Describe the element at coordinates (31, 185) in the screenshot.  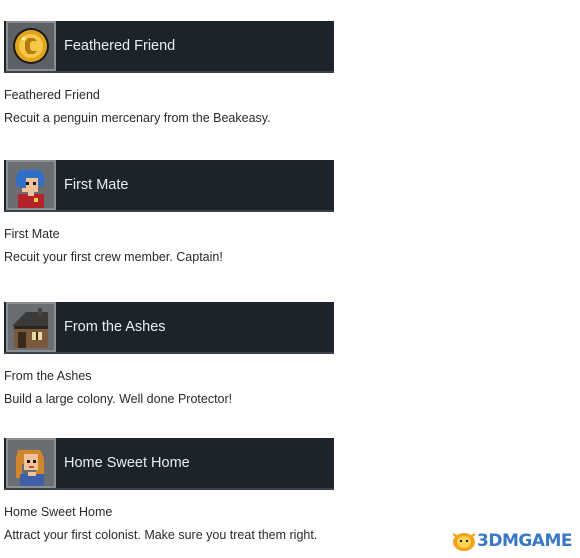
I see `crew-member-portrait-icon` at that location.